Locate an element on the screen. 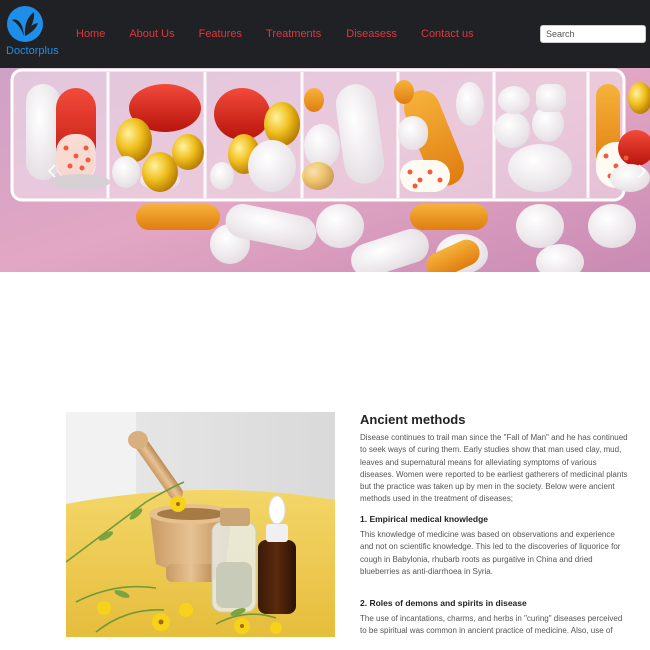 The width and height of the screenshot is (650, 650). nav-about-us: About Us is located at coordinates (151, 34).